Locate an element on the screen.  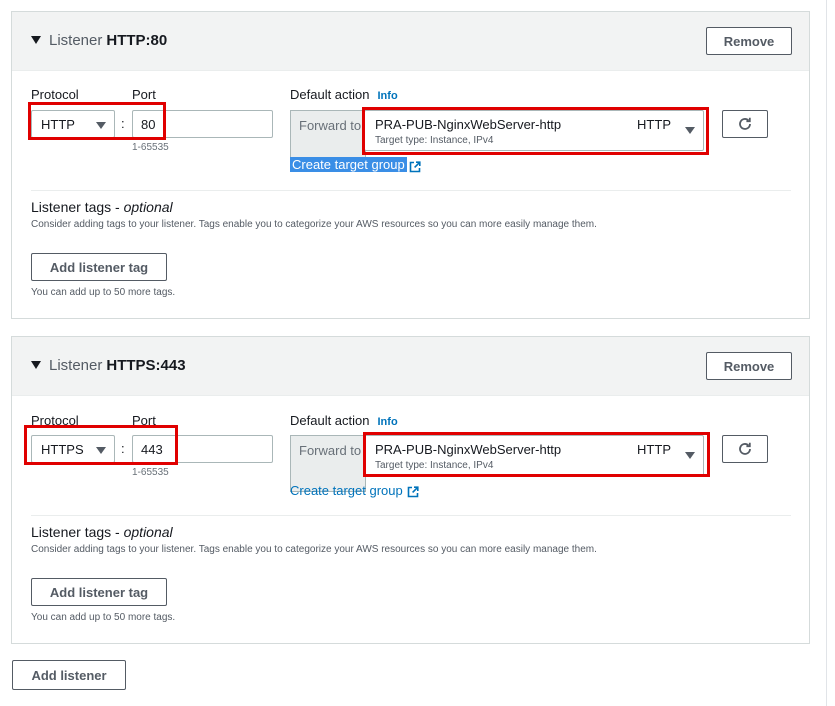
protocol-select: HTTP is located at coordinates (73, 124).